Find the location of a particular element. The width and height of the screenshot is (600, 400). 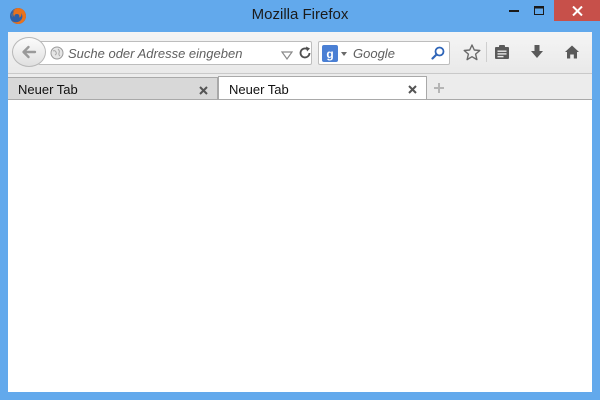

back-button is located at coordinates (29, 52).